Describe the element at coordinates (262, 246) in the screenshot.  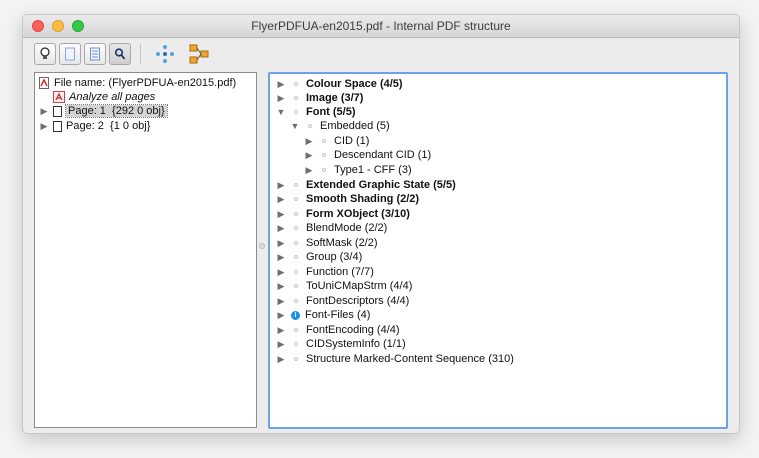
I see `pane-splitter-handle` at that location.